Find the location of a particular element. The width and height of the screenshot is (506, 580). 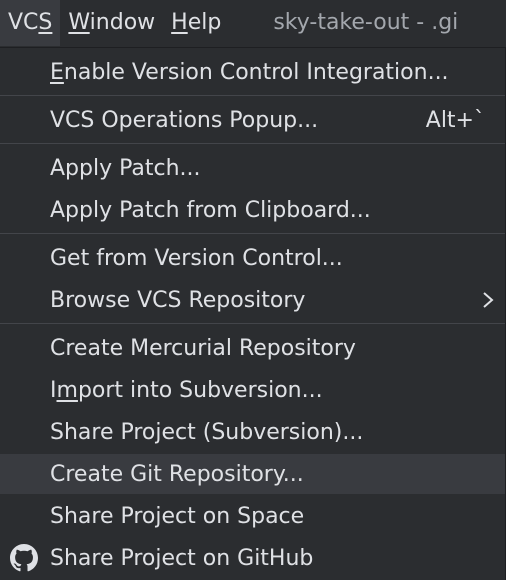

menu-vcs-label: VCS is located at coordinates (30, 22).